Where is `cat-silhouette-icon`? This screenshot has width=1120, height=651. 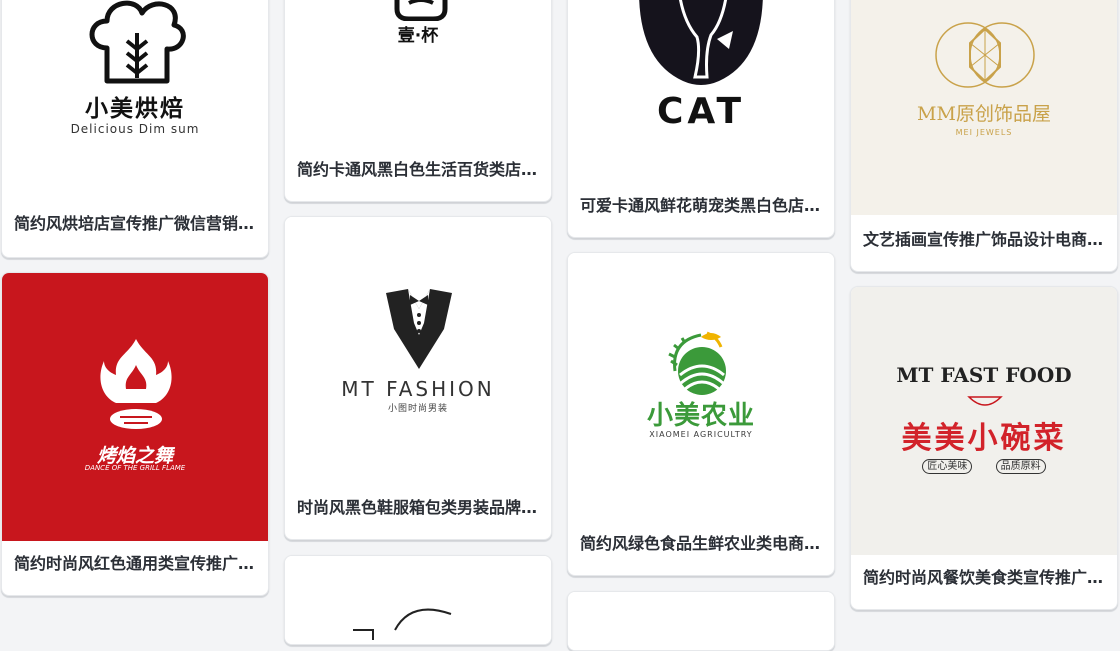 cat-silhouette-icon is located at coordinates (701, 42).